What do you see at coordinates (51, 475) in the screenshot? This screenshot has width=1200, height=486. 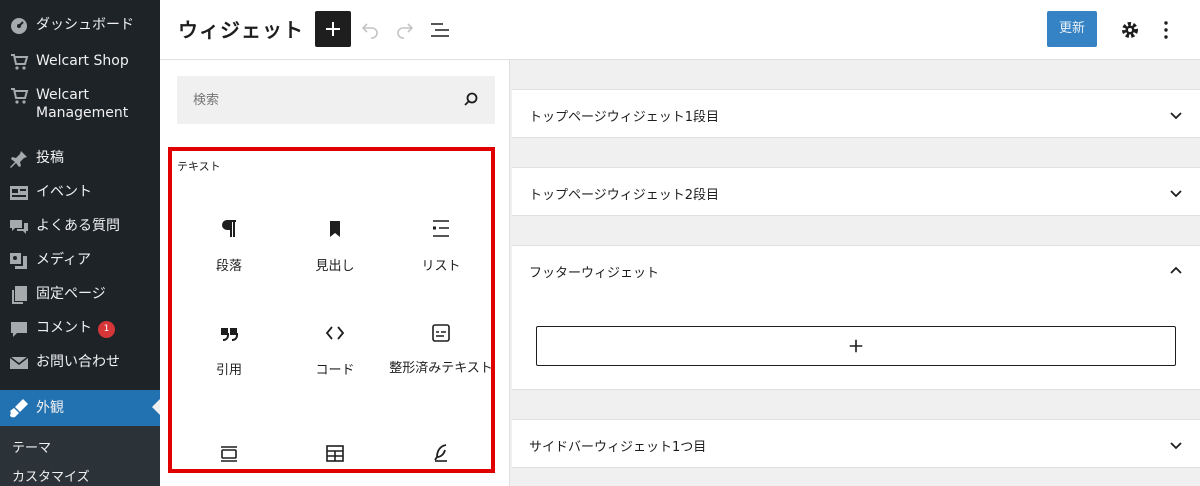 I see `submenu-item-customize: カスタマイズ` at bounding box center [51, 475].